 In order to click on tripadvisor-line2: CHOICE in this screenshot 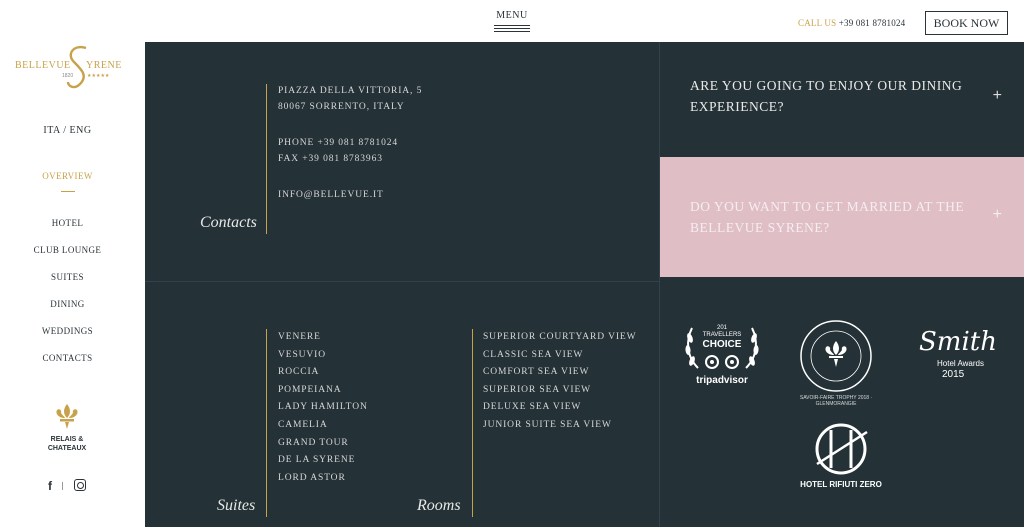, I will do `click(722, 344)`.